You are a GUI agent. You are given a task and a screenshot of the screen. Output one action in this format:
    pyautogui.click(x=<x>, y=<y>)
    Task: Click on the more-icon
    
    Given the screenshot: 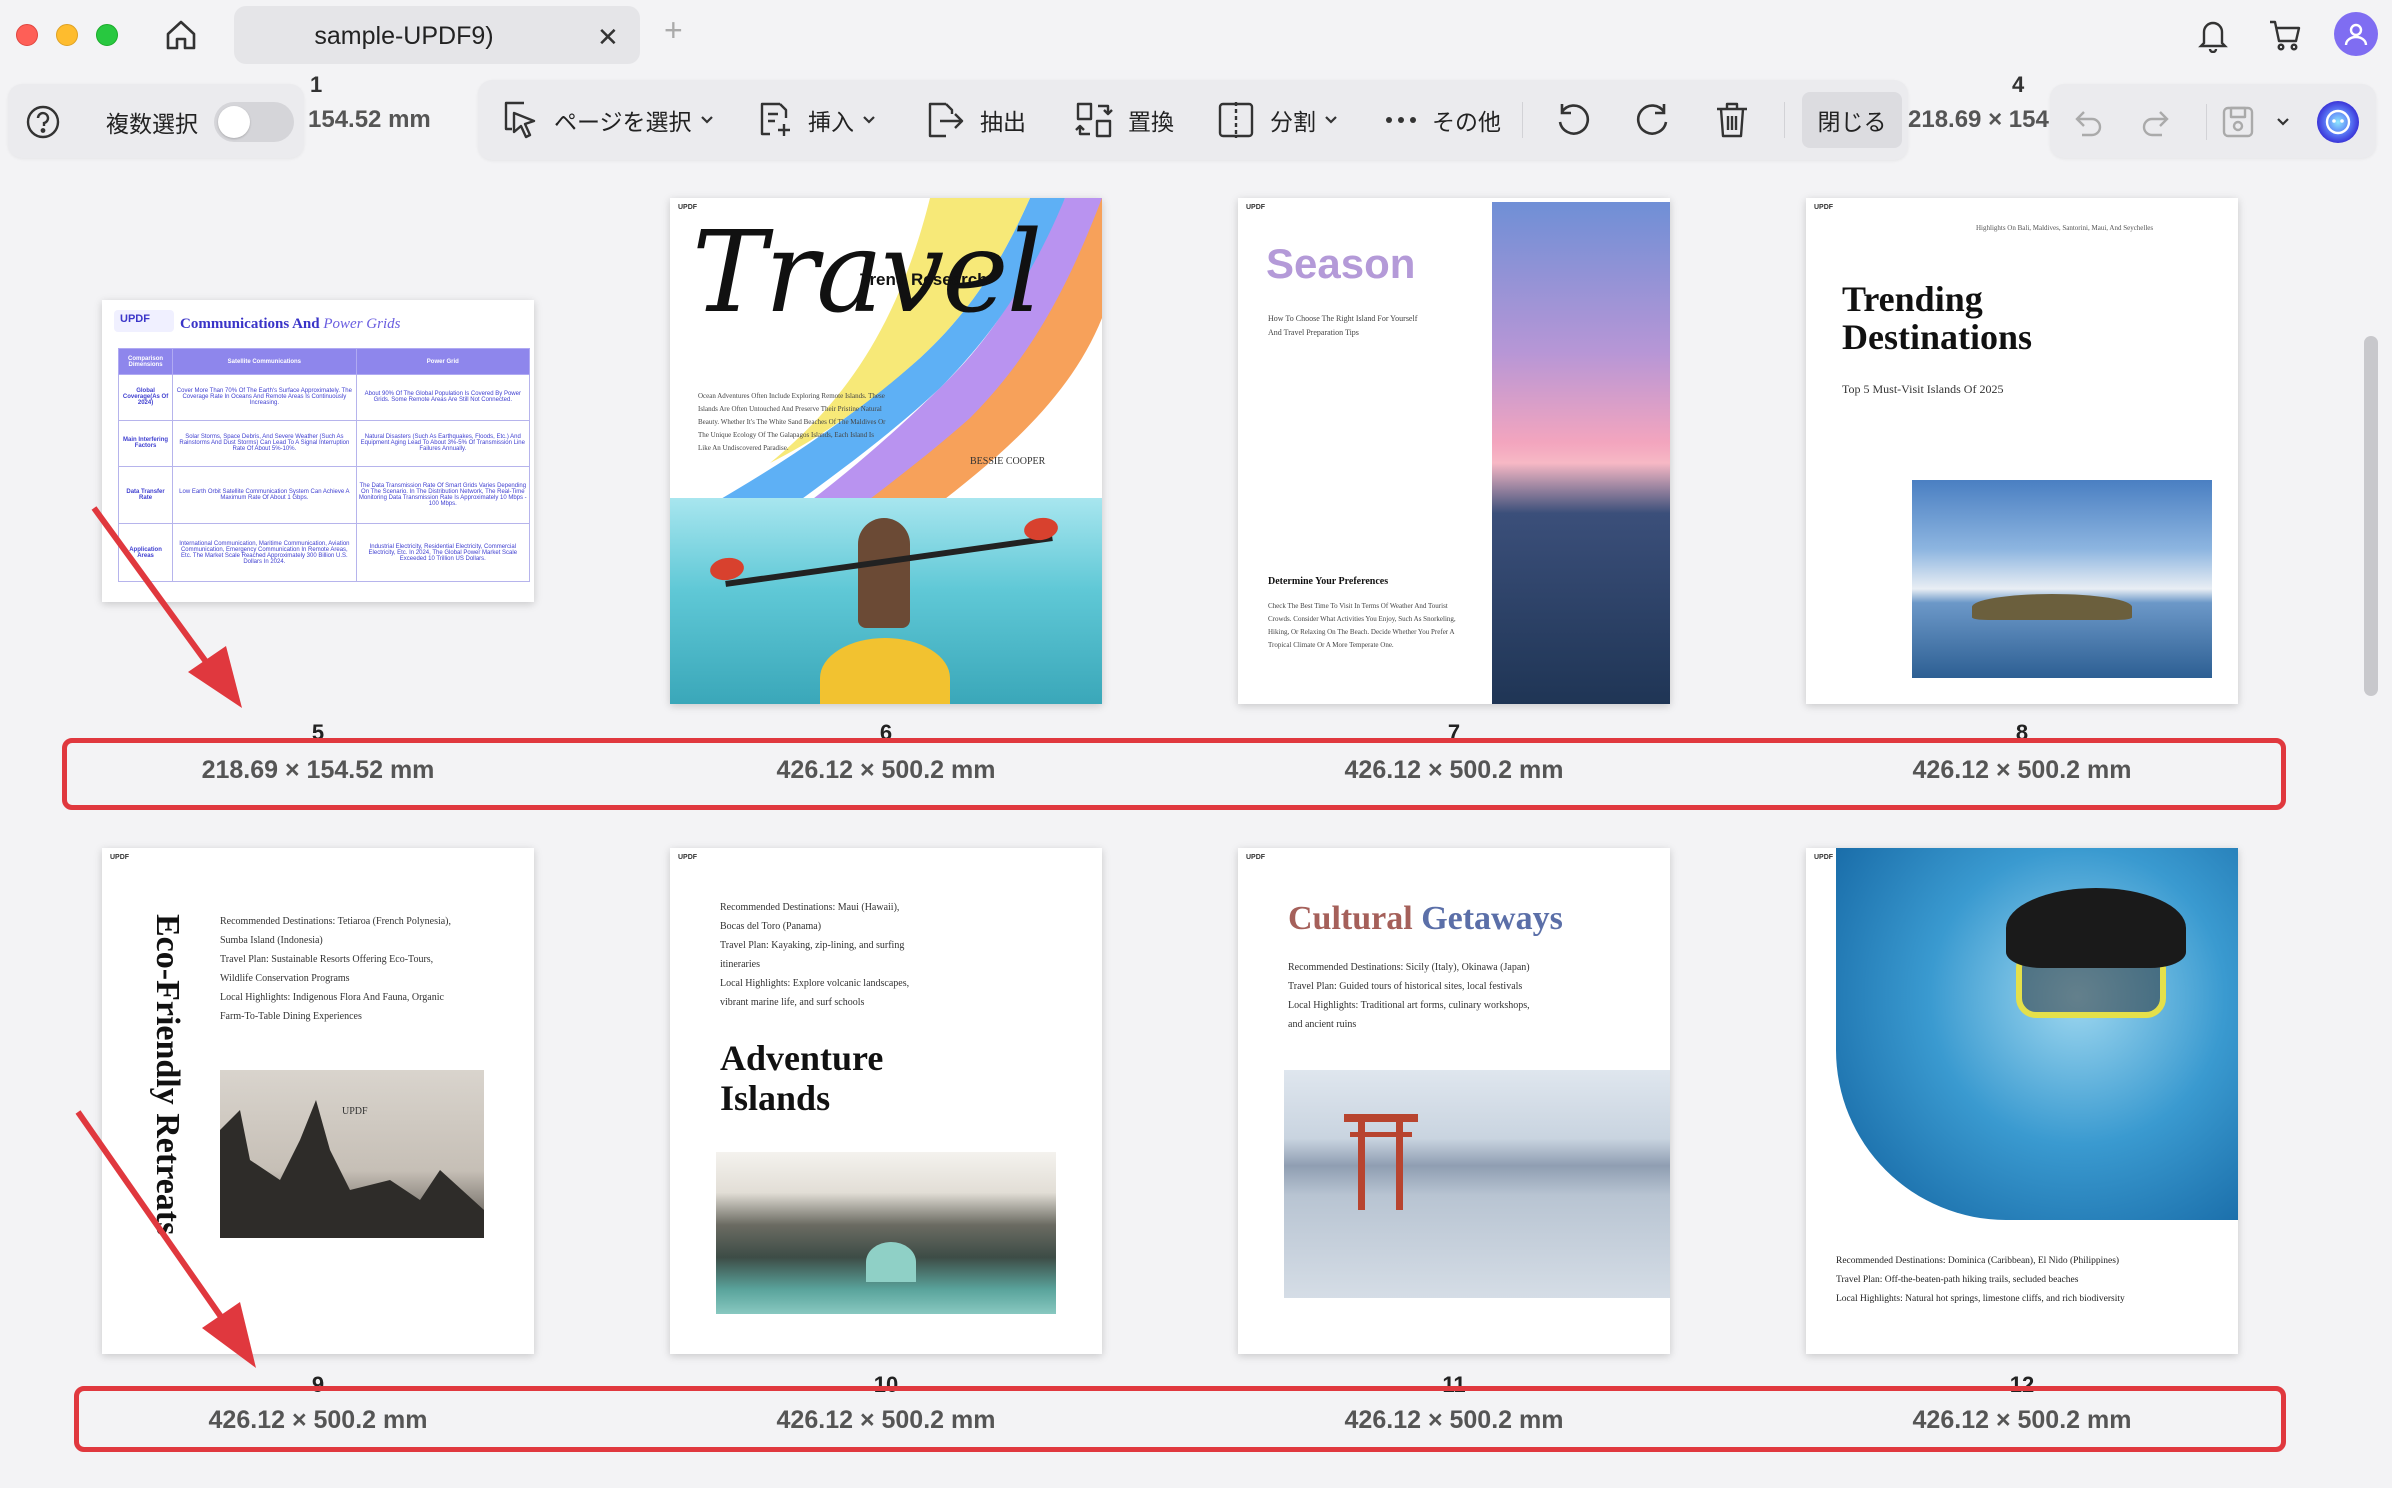 What is the action you would take?
    pyautogui.click(x=1401, y=120)
    